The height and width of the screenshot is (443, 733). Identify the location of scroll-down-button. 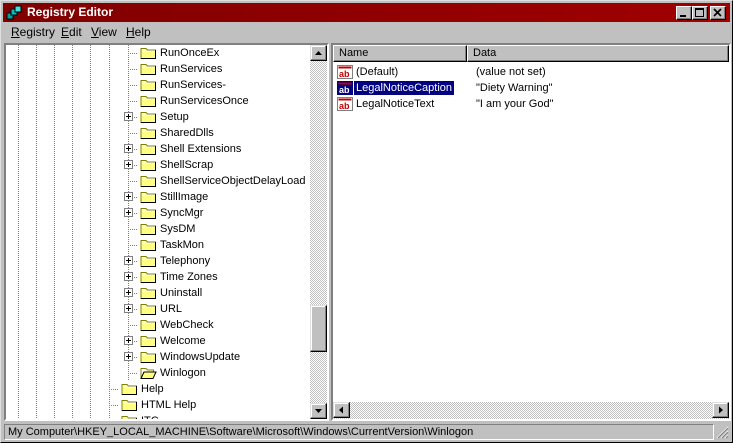
(318, 411).